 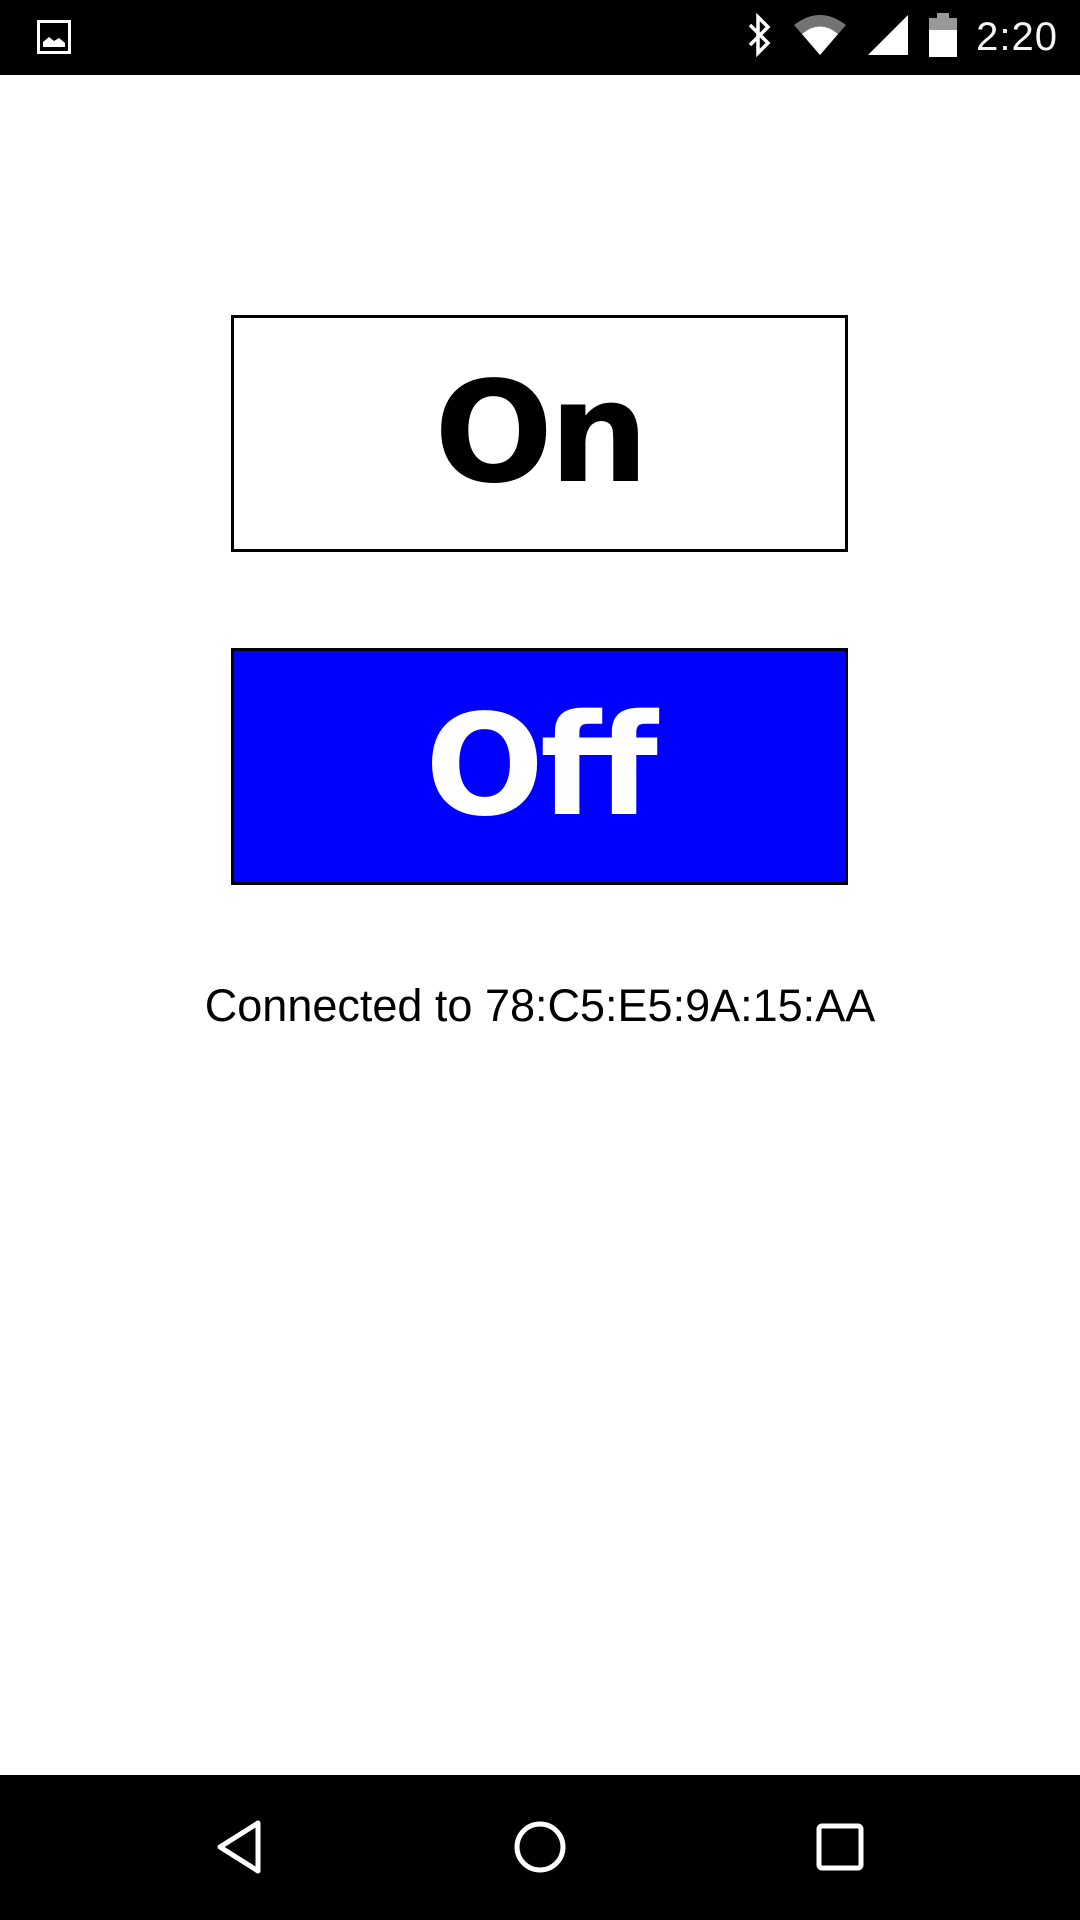 I want to click on clock: 2:20, so click(x=1017, y=37).